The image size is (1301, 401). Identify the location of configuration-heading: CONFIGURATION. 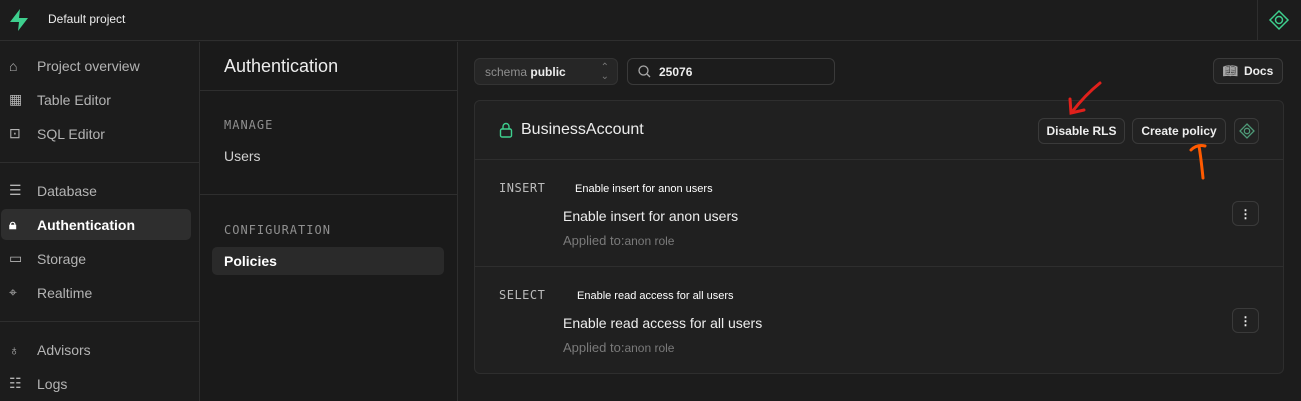
(277, 230).